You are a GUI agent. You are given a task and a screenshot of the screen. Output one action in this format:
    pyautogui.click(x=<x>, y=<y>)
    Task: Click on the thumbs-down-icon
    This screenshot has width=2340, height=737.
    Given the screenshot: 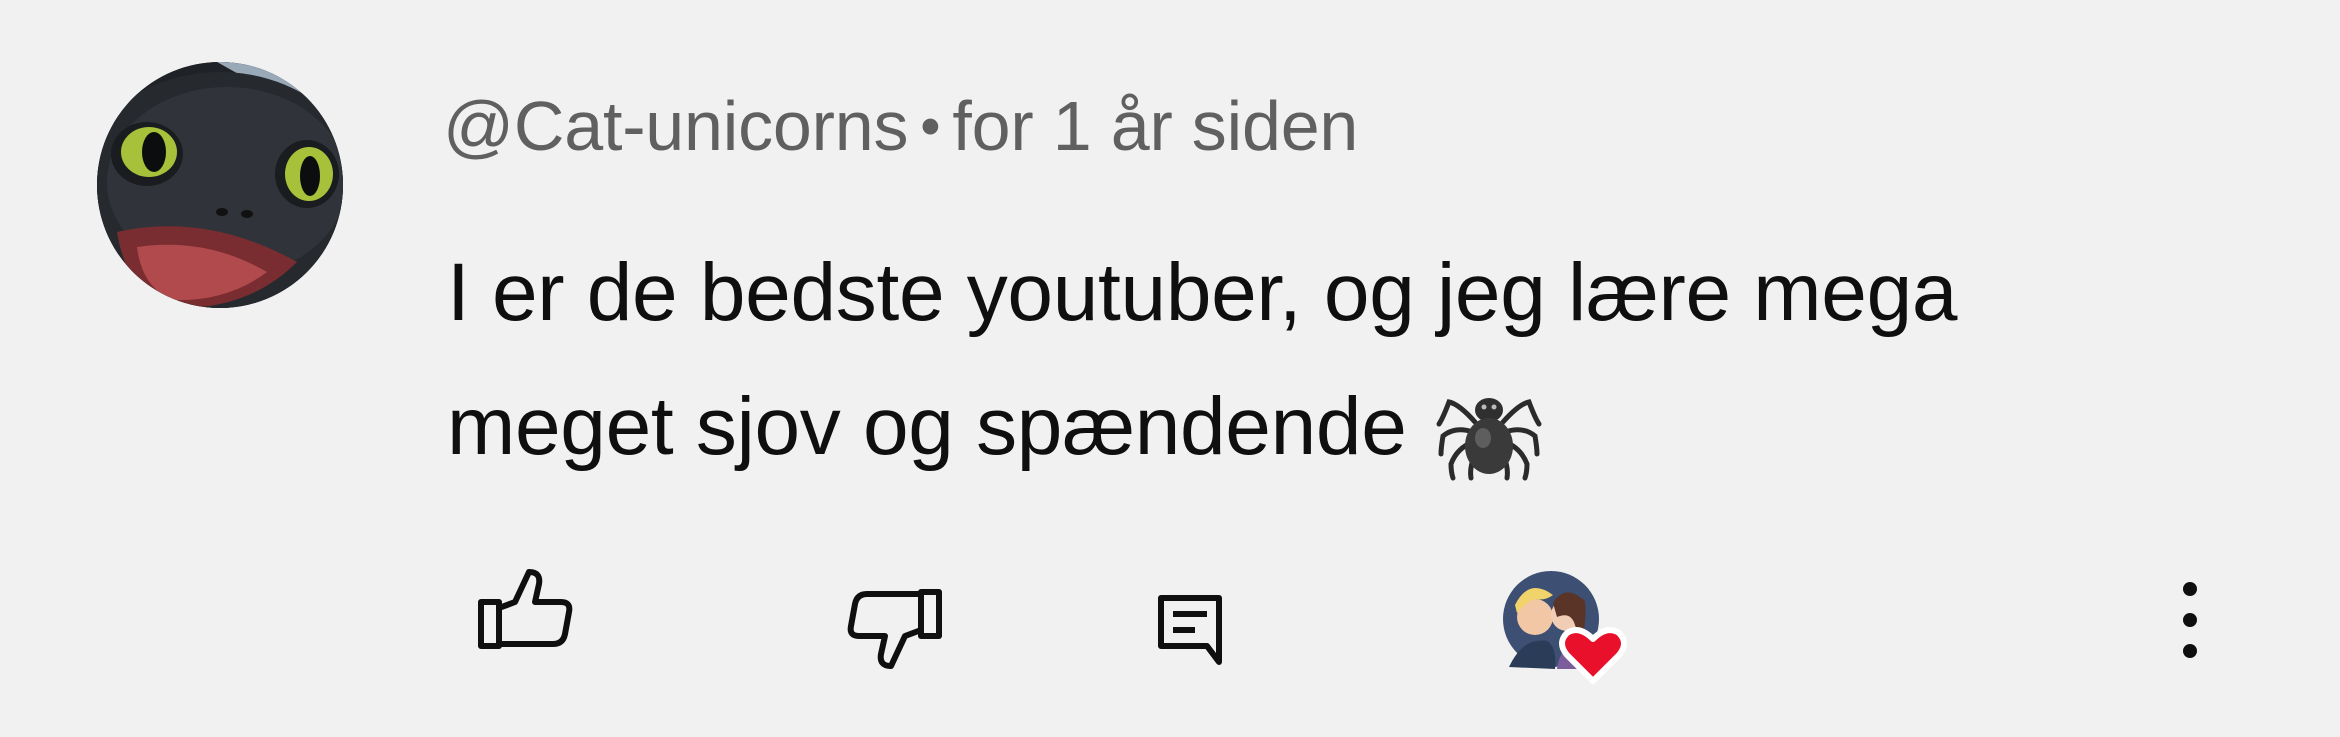 What is the action you would take?
    pyautogui.click(x=894, y=629)
    